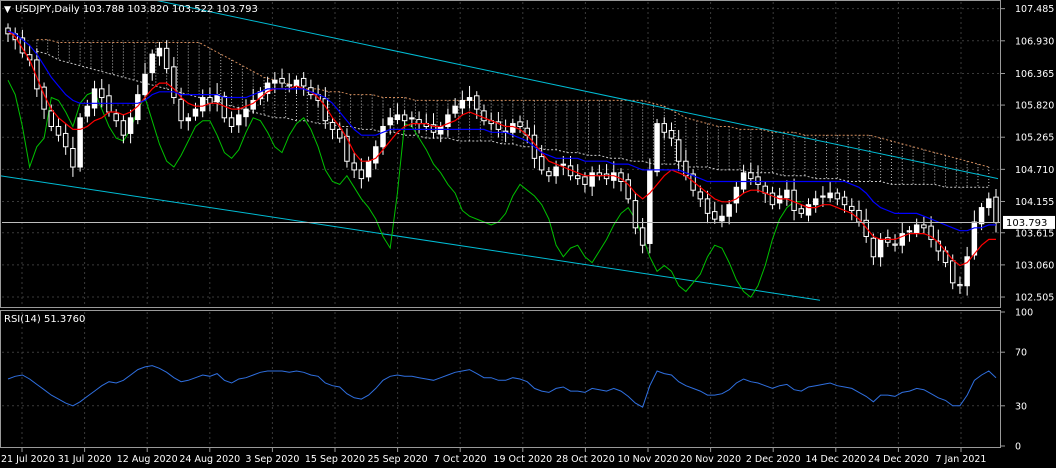 This screenshot has width=1056, height=468. I want to click on price-tick-label: 107.485, so click(1034, 9).